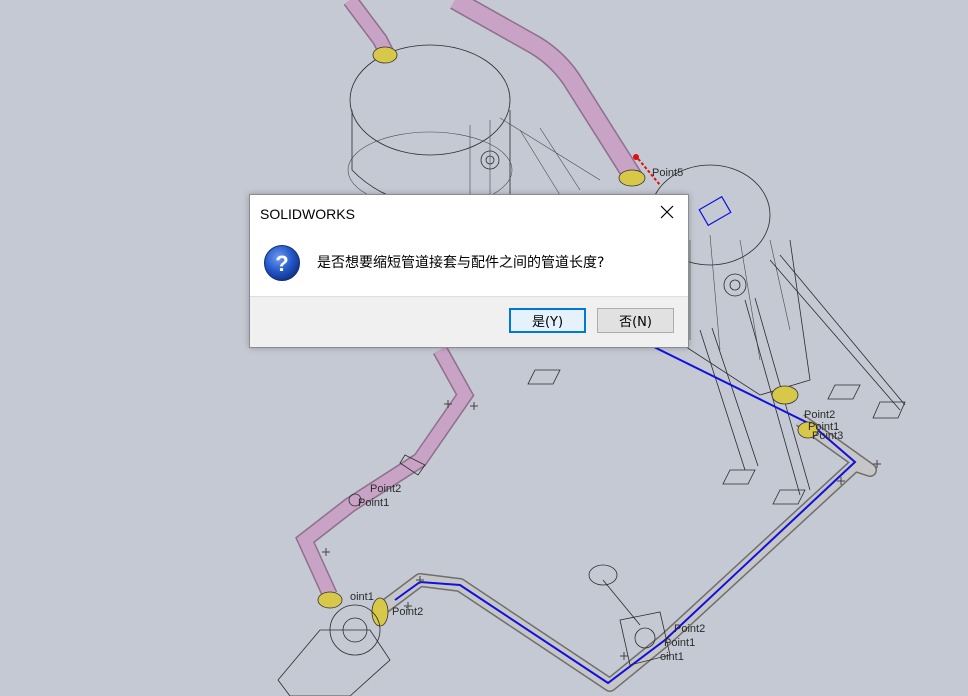 The width and height of the screenshot is (968, 696). I want to click on point-label: Point3, so click(827, 436).